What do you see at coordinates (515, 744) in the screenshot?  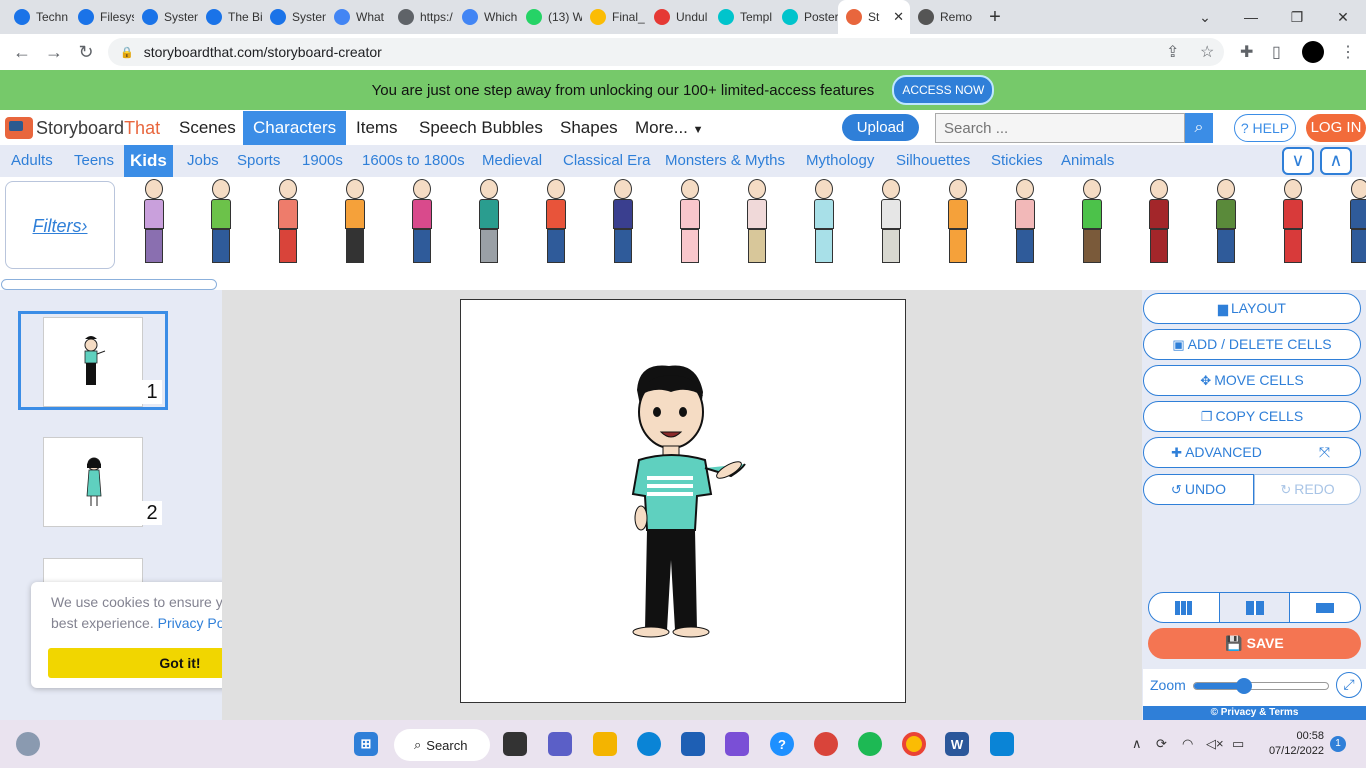 I see `task-view-icon` at bounding box center [515, 744].